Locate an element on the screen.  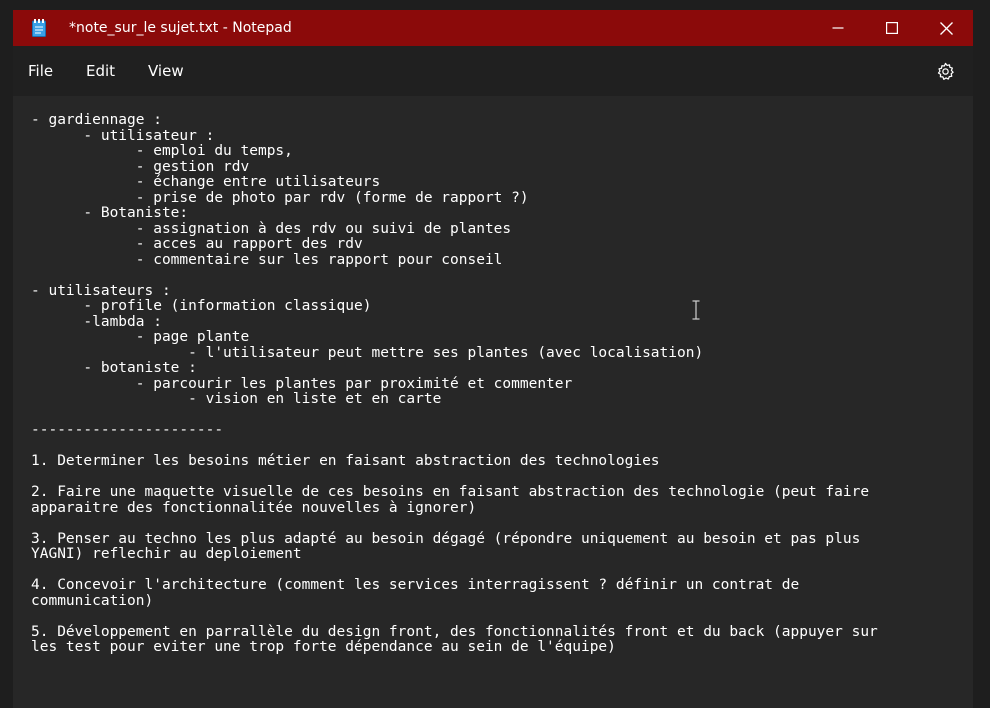
minimize-icon is located at coordinates (838, 28).